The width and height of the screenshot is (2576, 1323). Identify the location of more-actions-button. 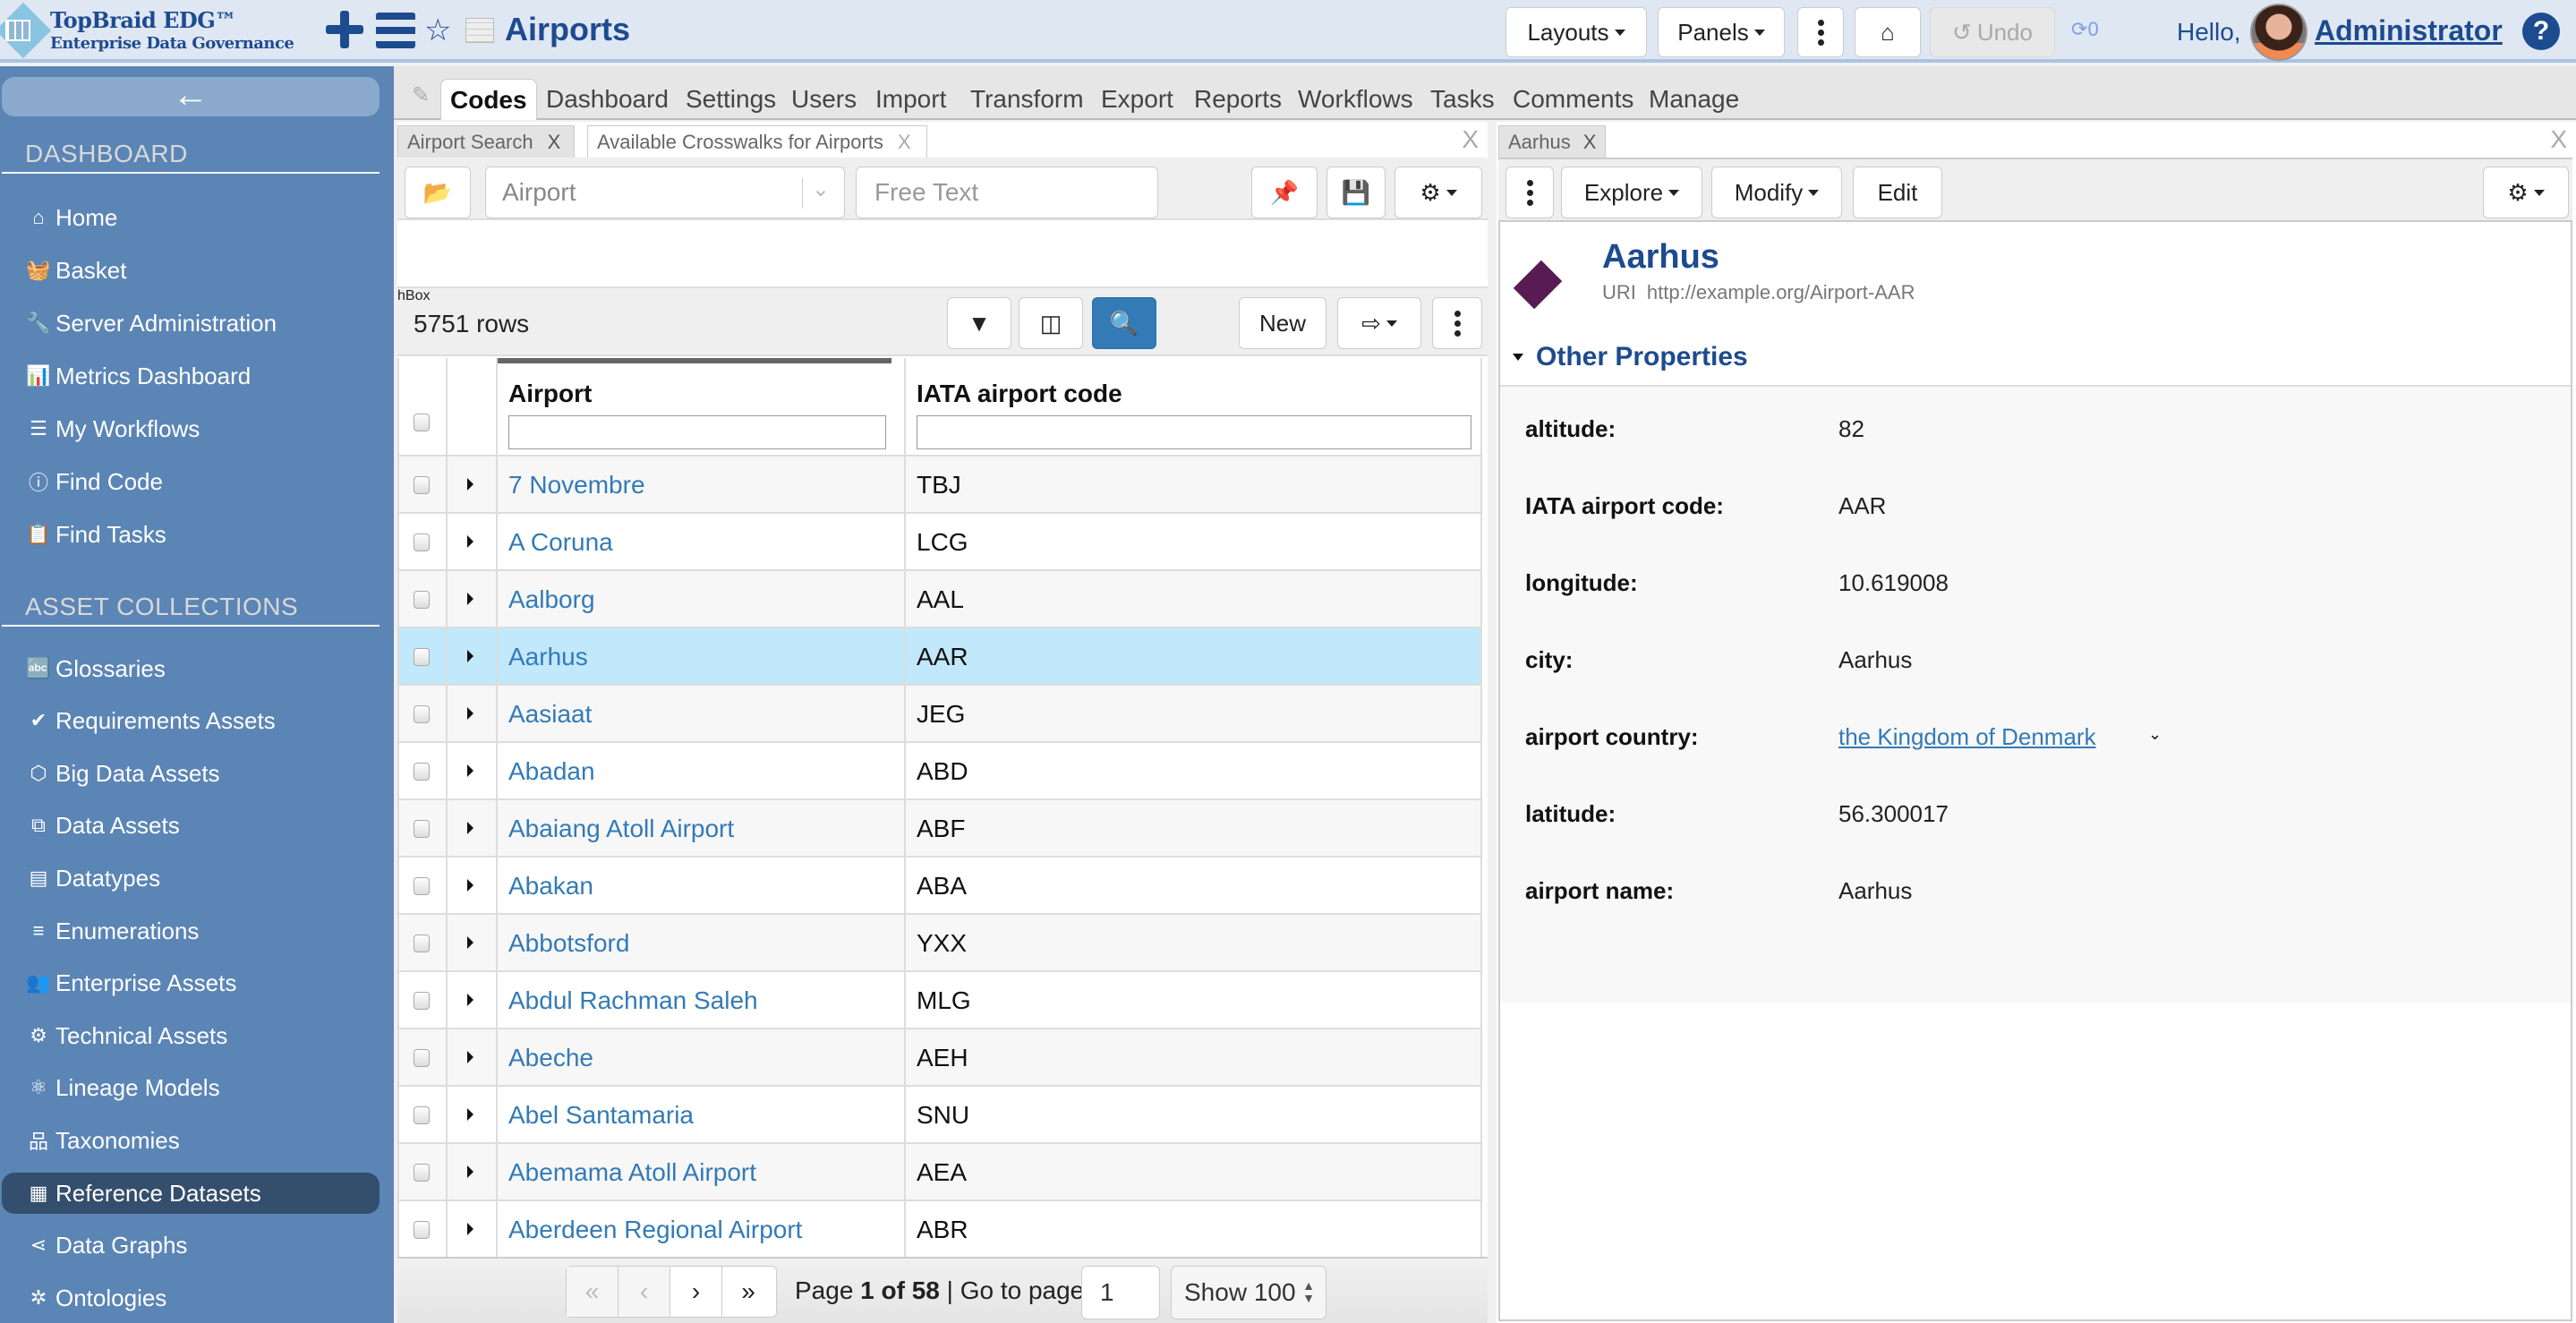
(1457, 323).